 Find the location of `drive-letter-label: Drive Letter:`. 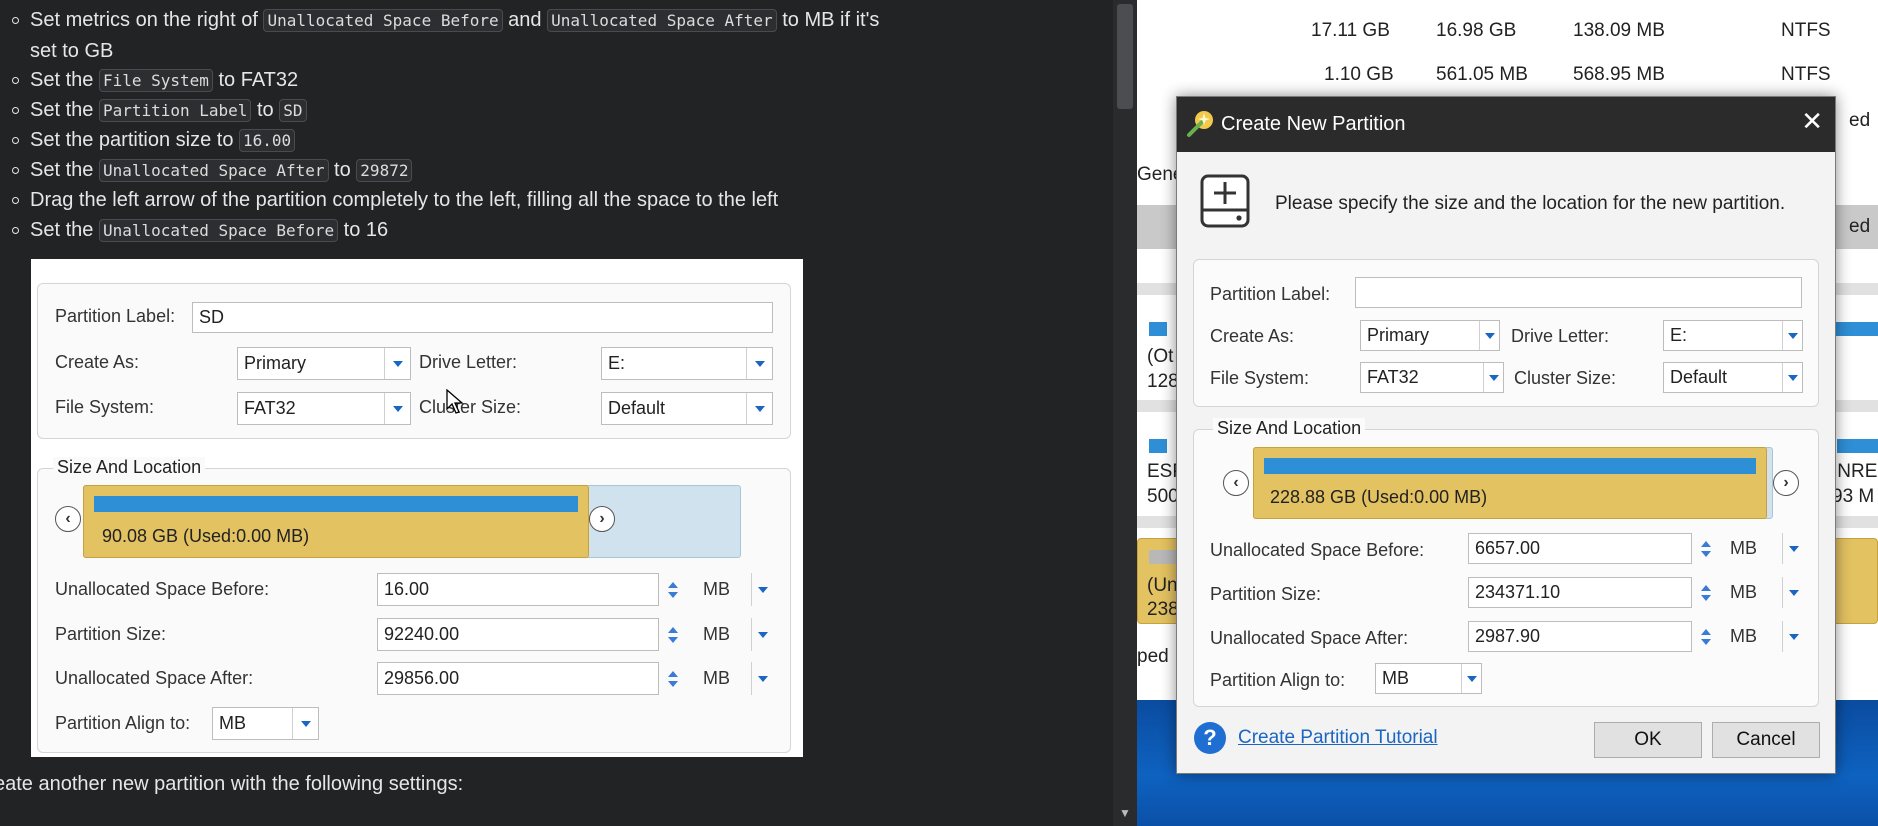

drive-letter-label: Drive Letter: is located at coordinates (468, 362).